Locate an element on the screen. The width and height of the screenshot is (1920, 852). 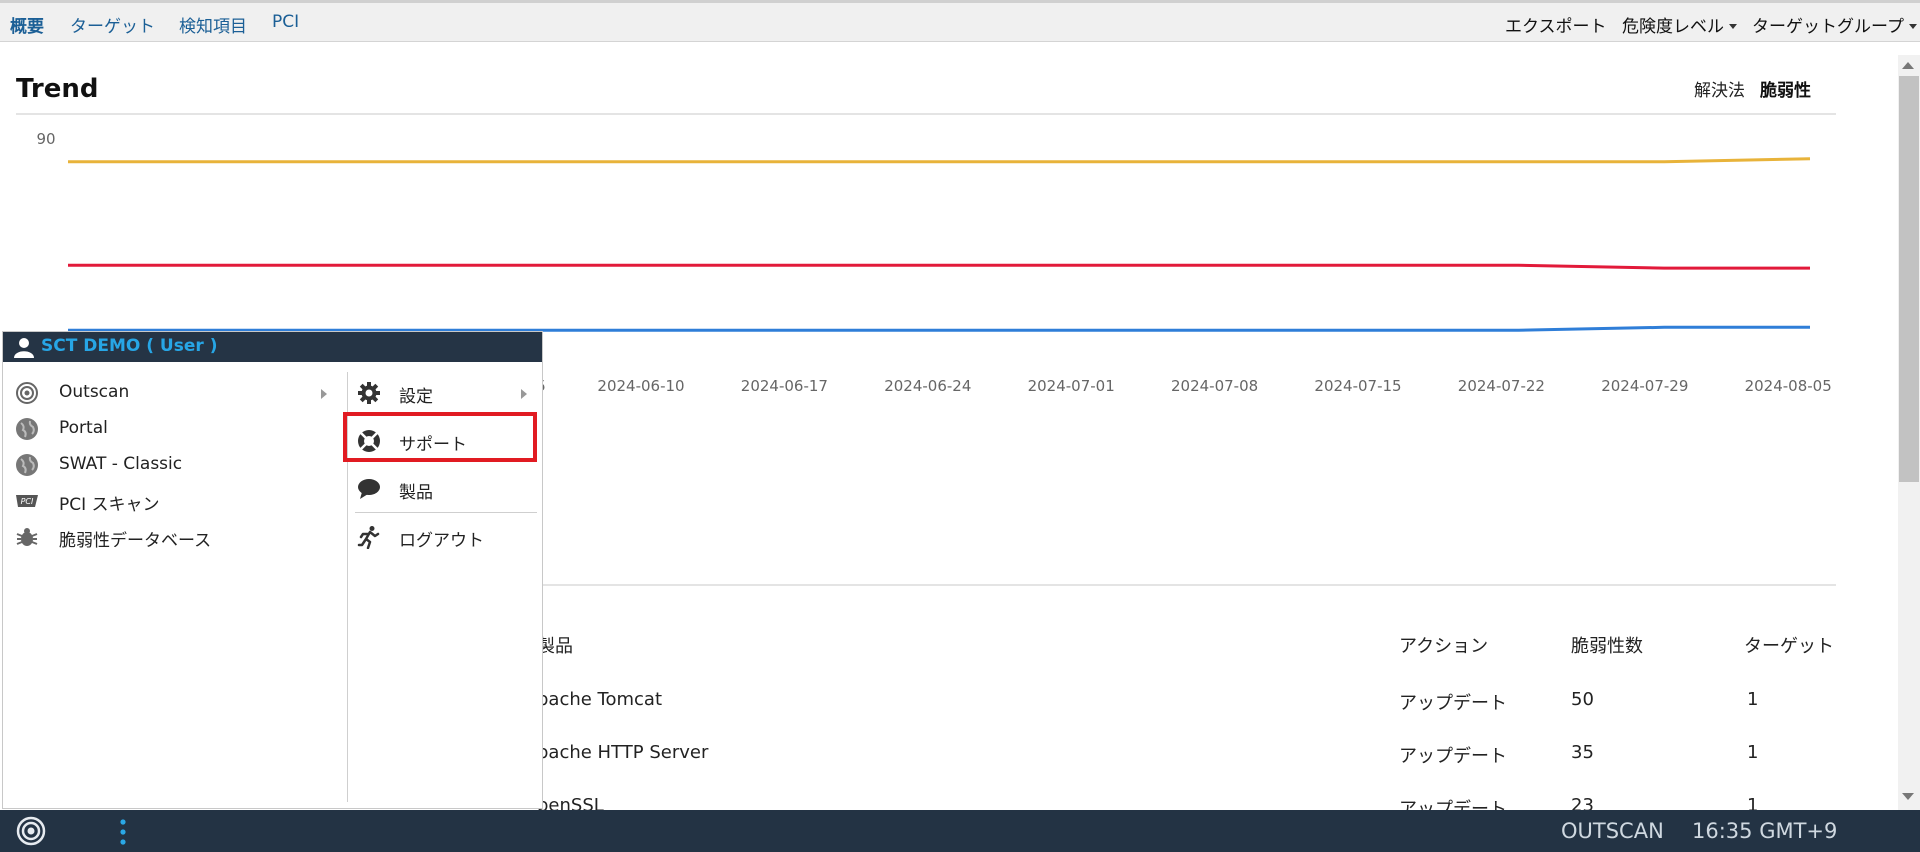
bug-icon is located at coordinates (27, 537).